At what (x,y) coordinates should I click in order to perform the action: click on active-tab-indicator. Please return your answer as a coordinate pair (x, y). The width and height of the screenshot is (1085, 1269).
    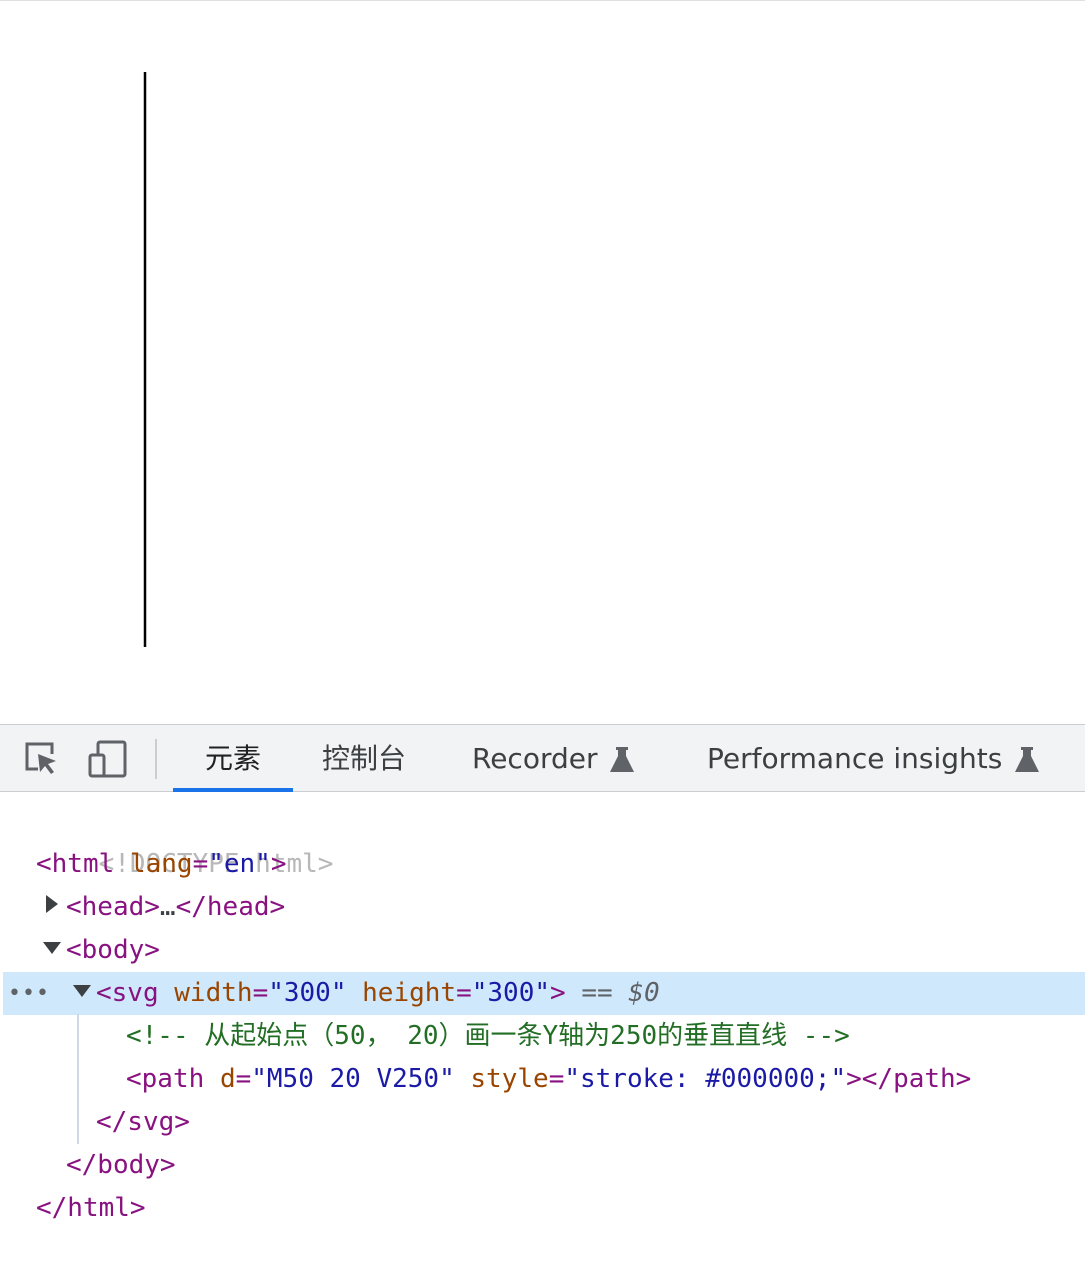
    Looking at the image, I should click on (233, 790).